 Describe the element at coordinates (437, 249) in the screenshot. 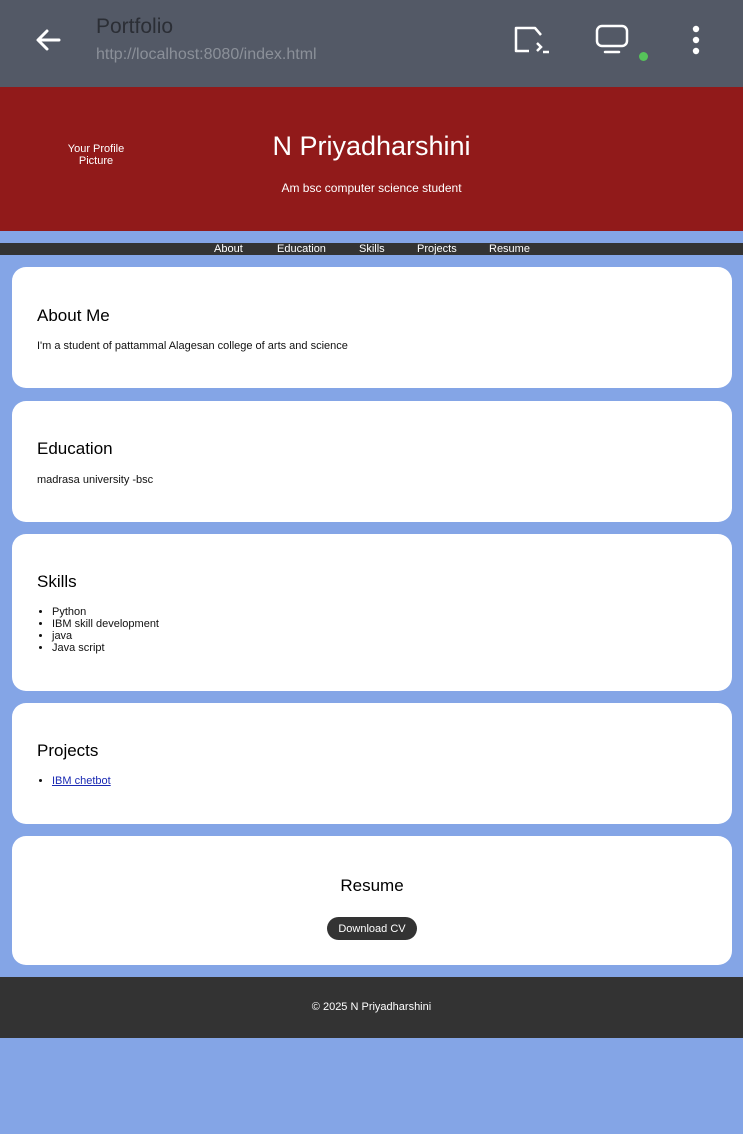

I see `nav-projects: Projects` at that location.